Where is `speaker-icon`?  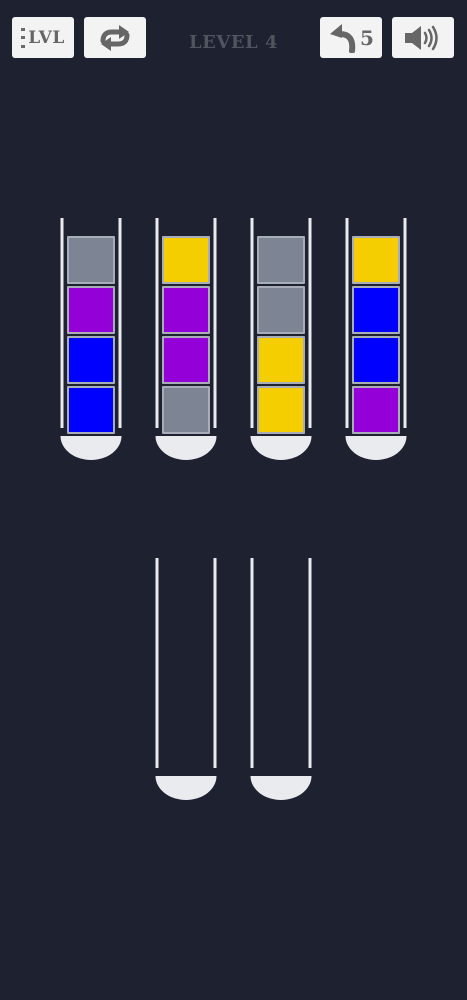 speaker-icon is located at coordinates (421, 37).